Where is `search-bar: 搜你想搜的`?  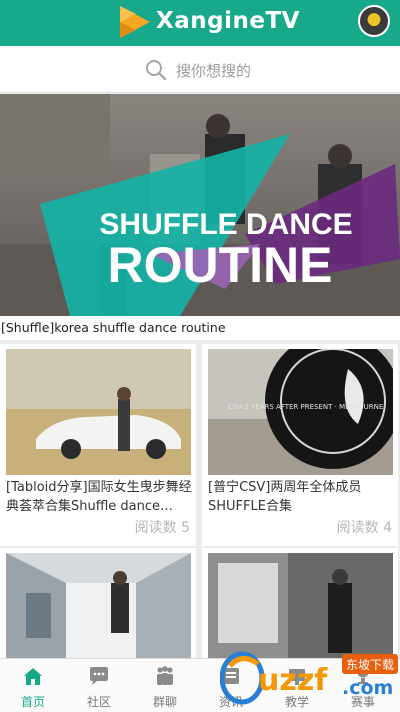 search-bar: 搜你想搜的 is located at coordinates (200, 69).